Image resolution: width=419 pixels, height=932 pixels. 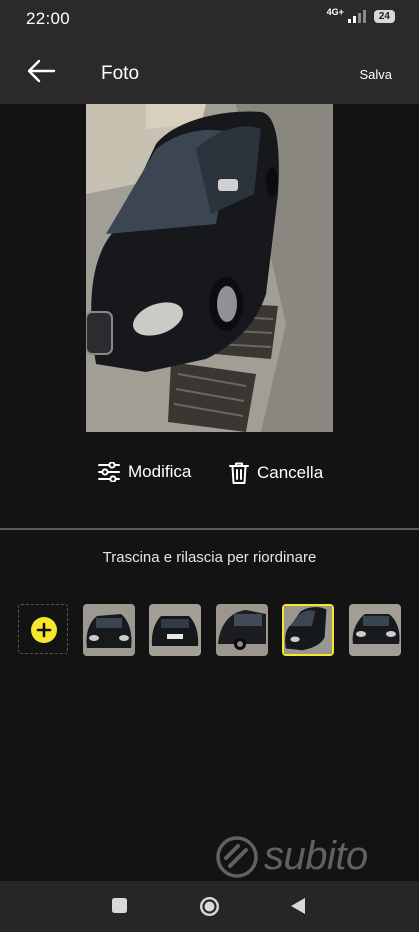 I want to click on app-bar: Foto Salva, so click(x=209, y=71).